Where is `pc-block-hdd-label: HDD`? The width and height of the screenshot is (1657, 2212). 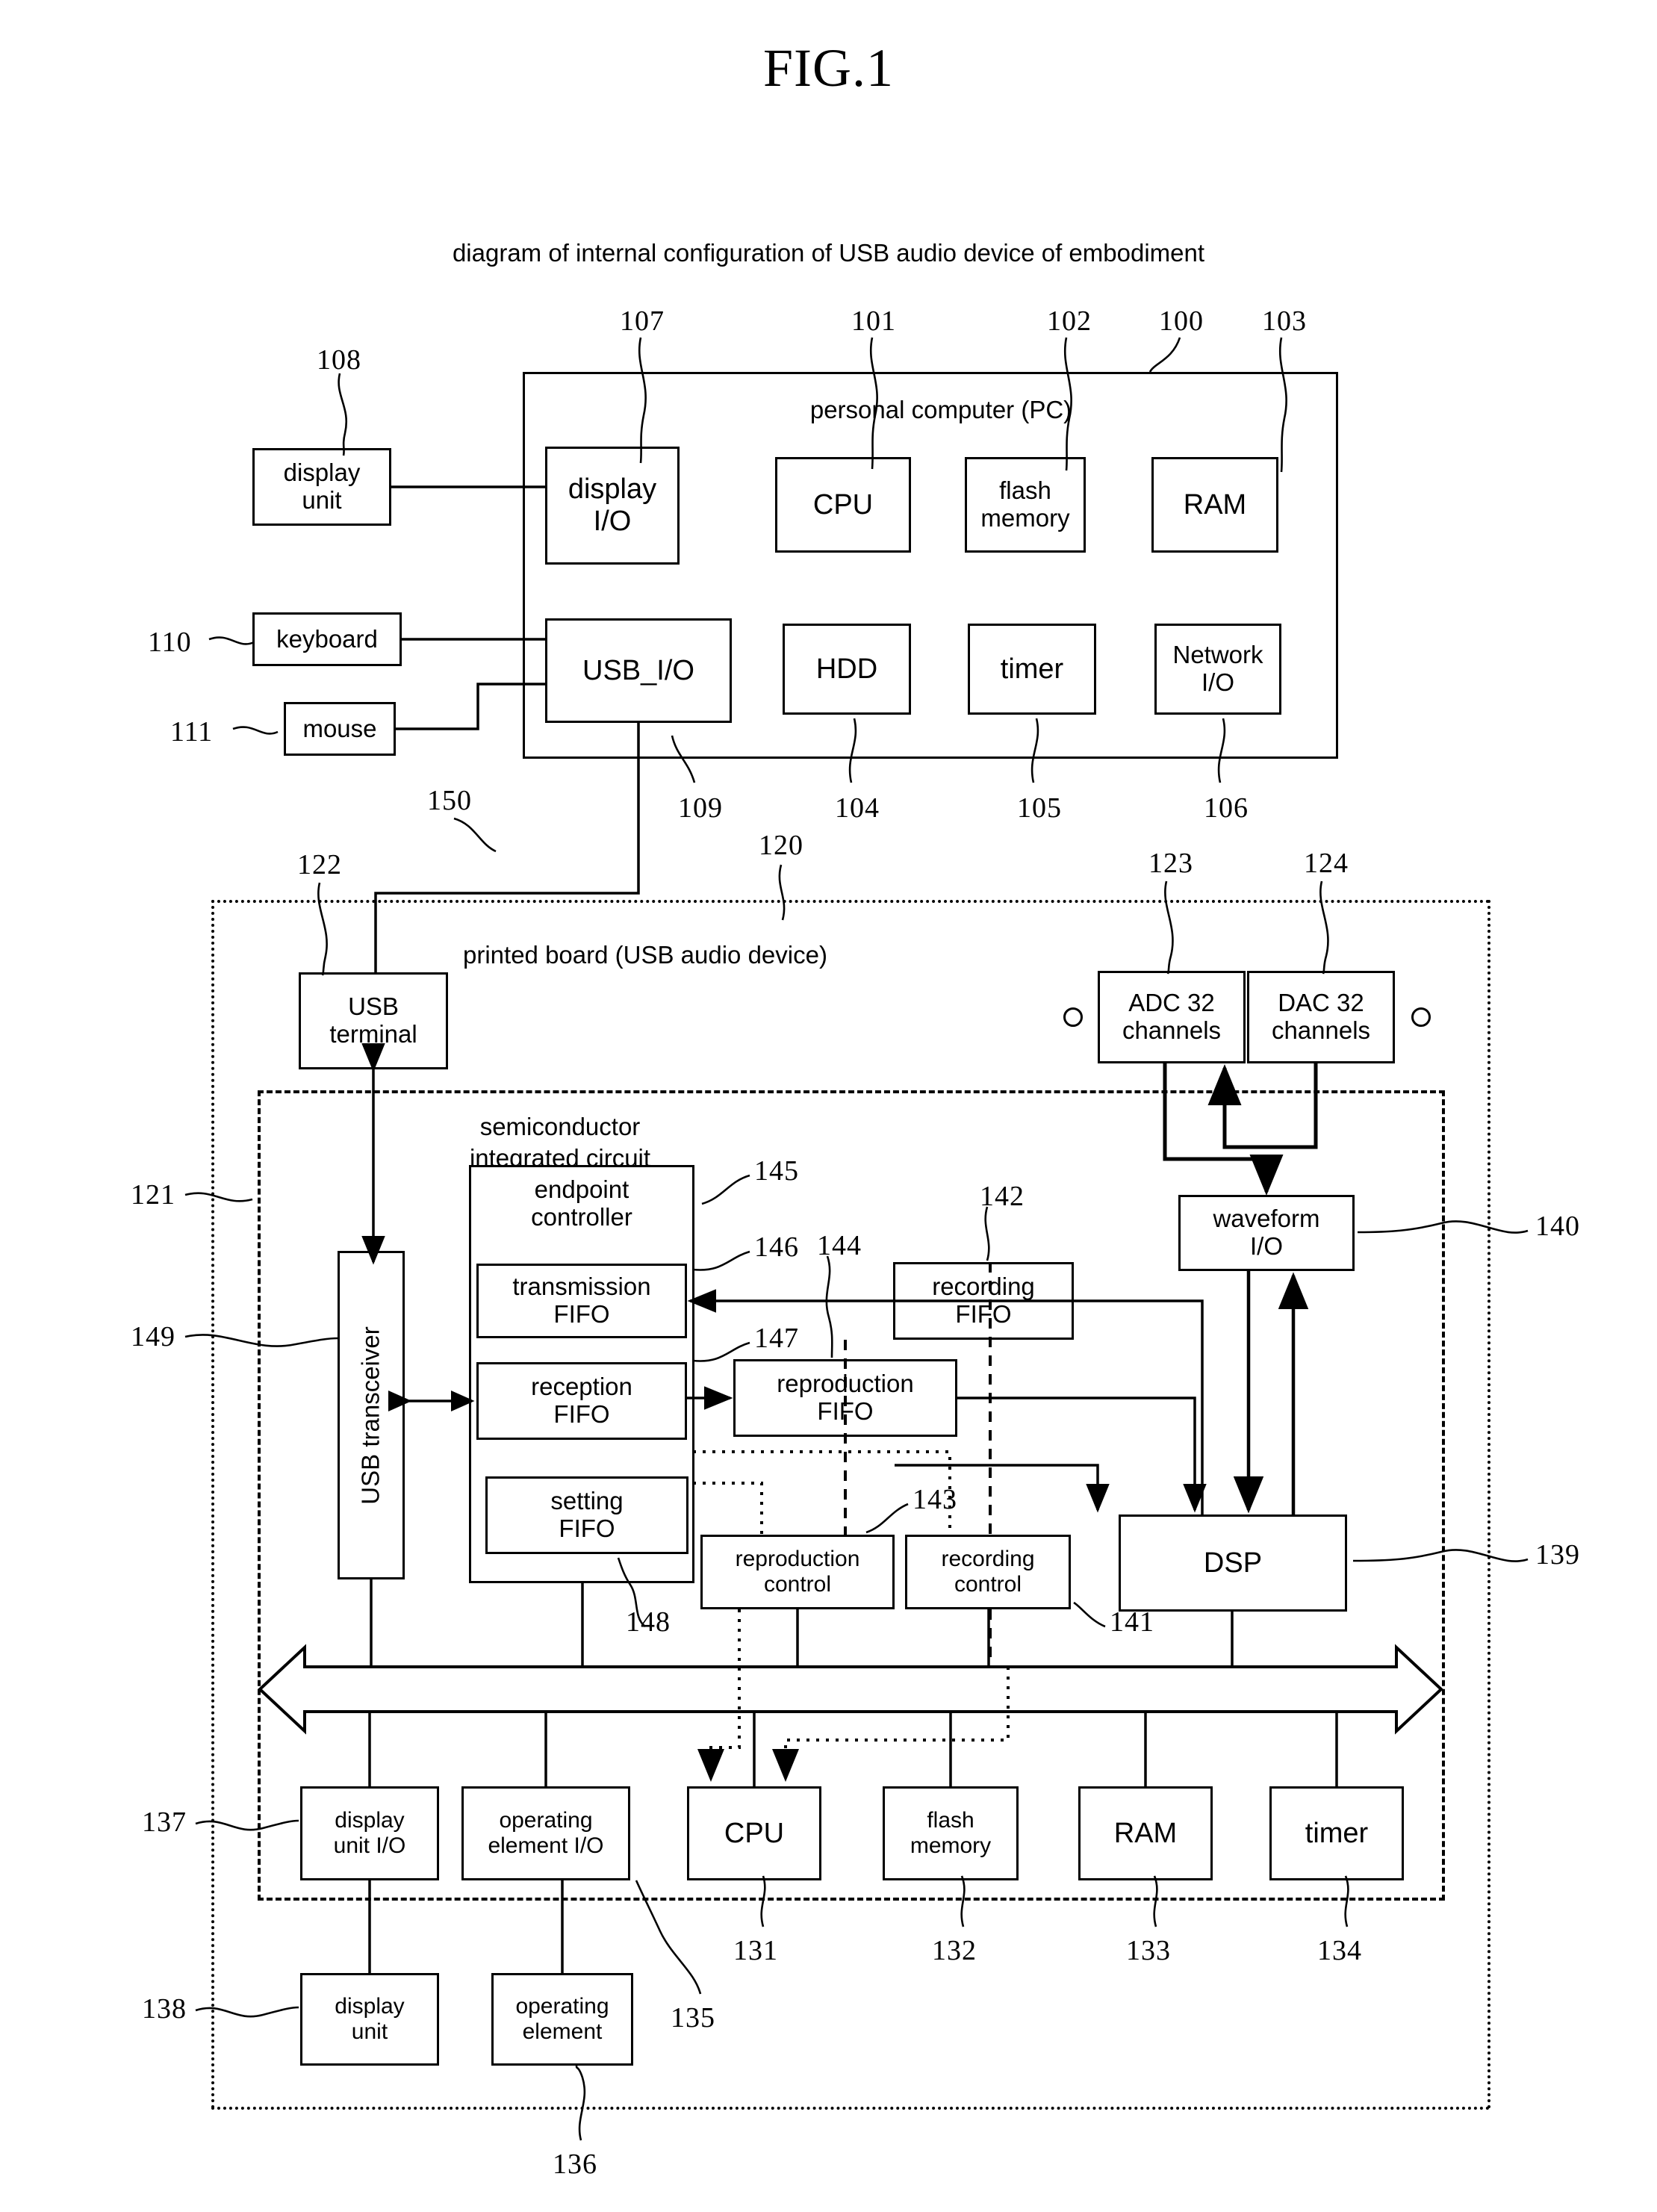
pc-block-hdd-label: HDD is located at coordinates (846, 669).